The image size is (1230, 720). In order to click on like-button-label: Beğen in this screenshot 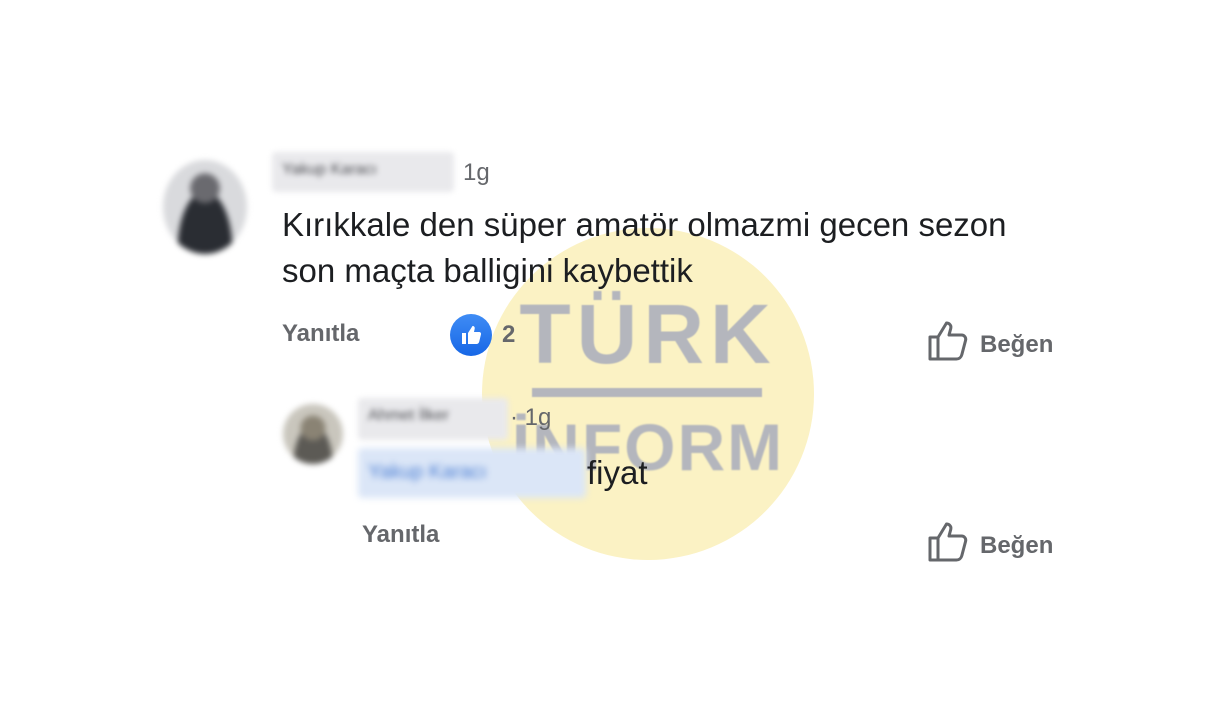, I will do `click(1017, 545)`.